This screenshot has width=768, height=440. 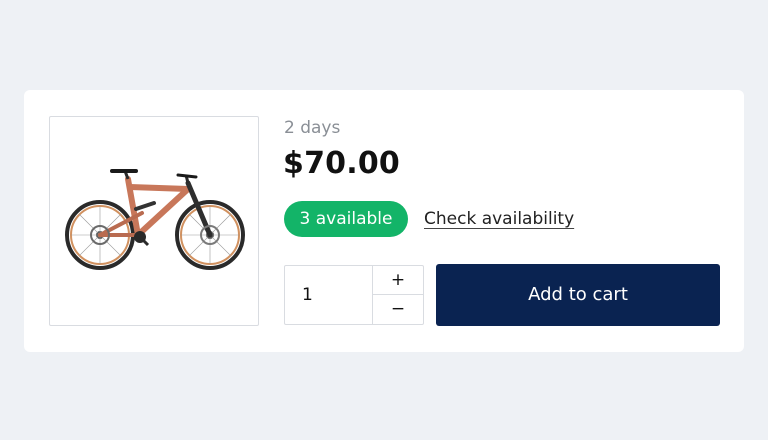 I want to click on quantity-input, so click(x=328, y=295).